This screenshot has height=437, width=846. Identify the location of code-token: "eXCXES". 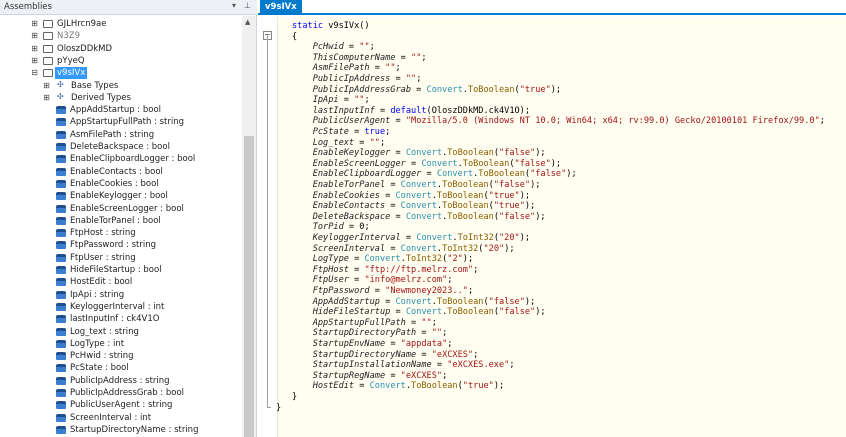
(452, 354).